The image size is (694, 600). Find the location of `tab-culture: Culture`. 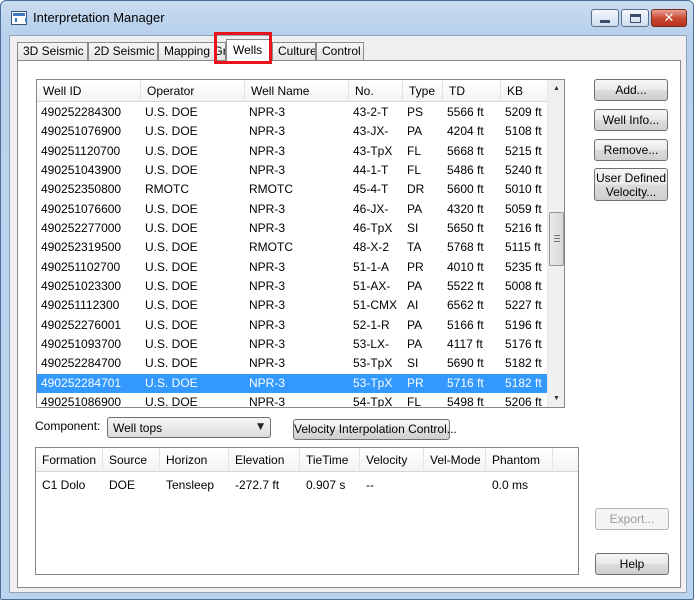

tab-culture: Culture is located at coordinates (294, 51).